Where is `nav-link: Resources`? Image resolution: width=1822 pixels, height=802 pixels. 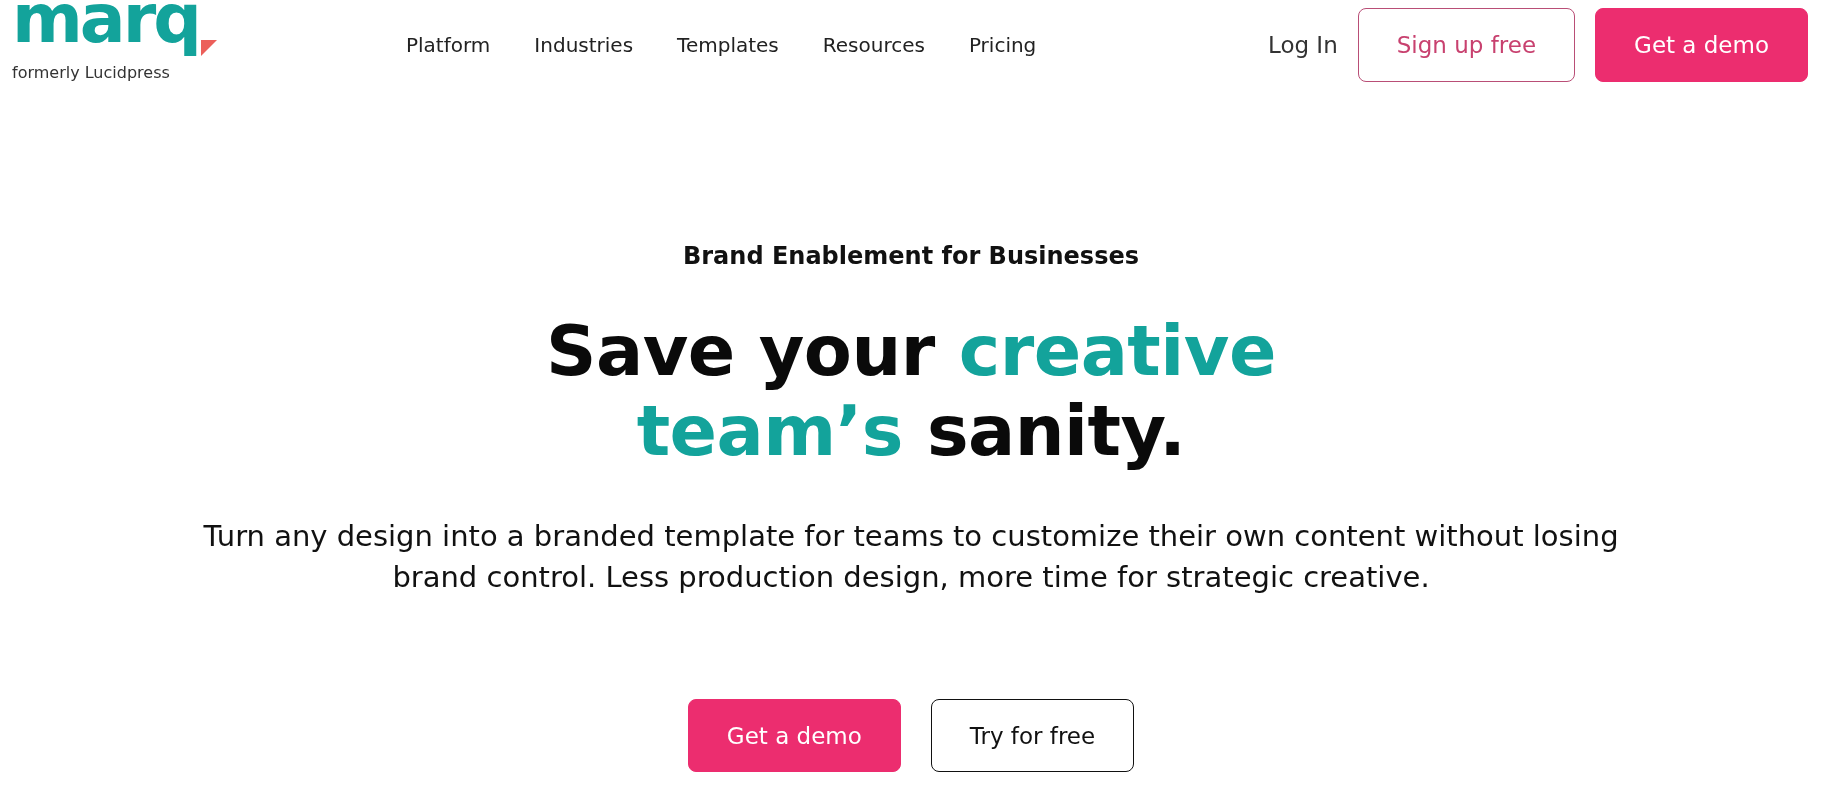
nav-link: Resources is located at coordinates (873, 45).